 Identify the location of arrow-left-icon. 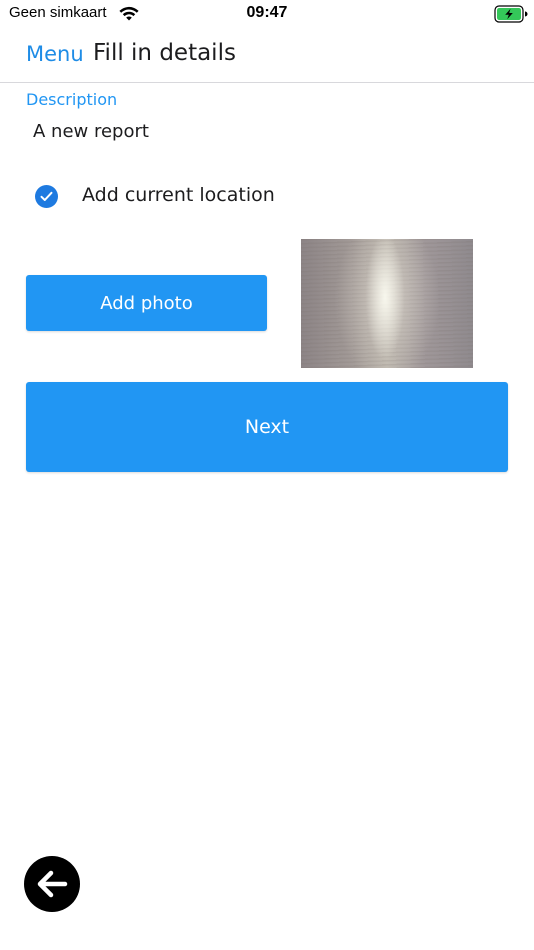
(52, 884).